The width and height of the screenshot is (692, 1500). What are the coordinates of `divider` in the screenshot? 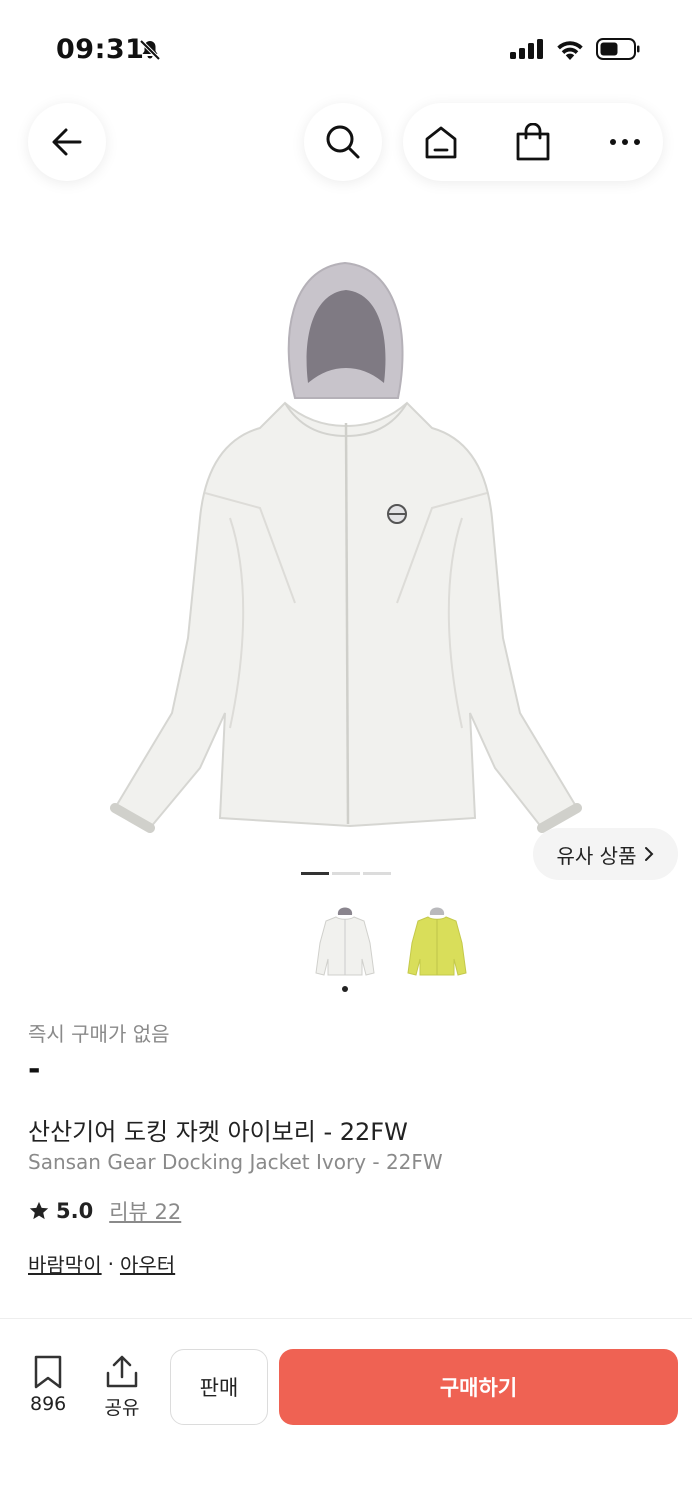 It's located at (346, 1318).